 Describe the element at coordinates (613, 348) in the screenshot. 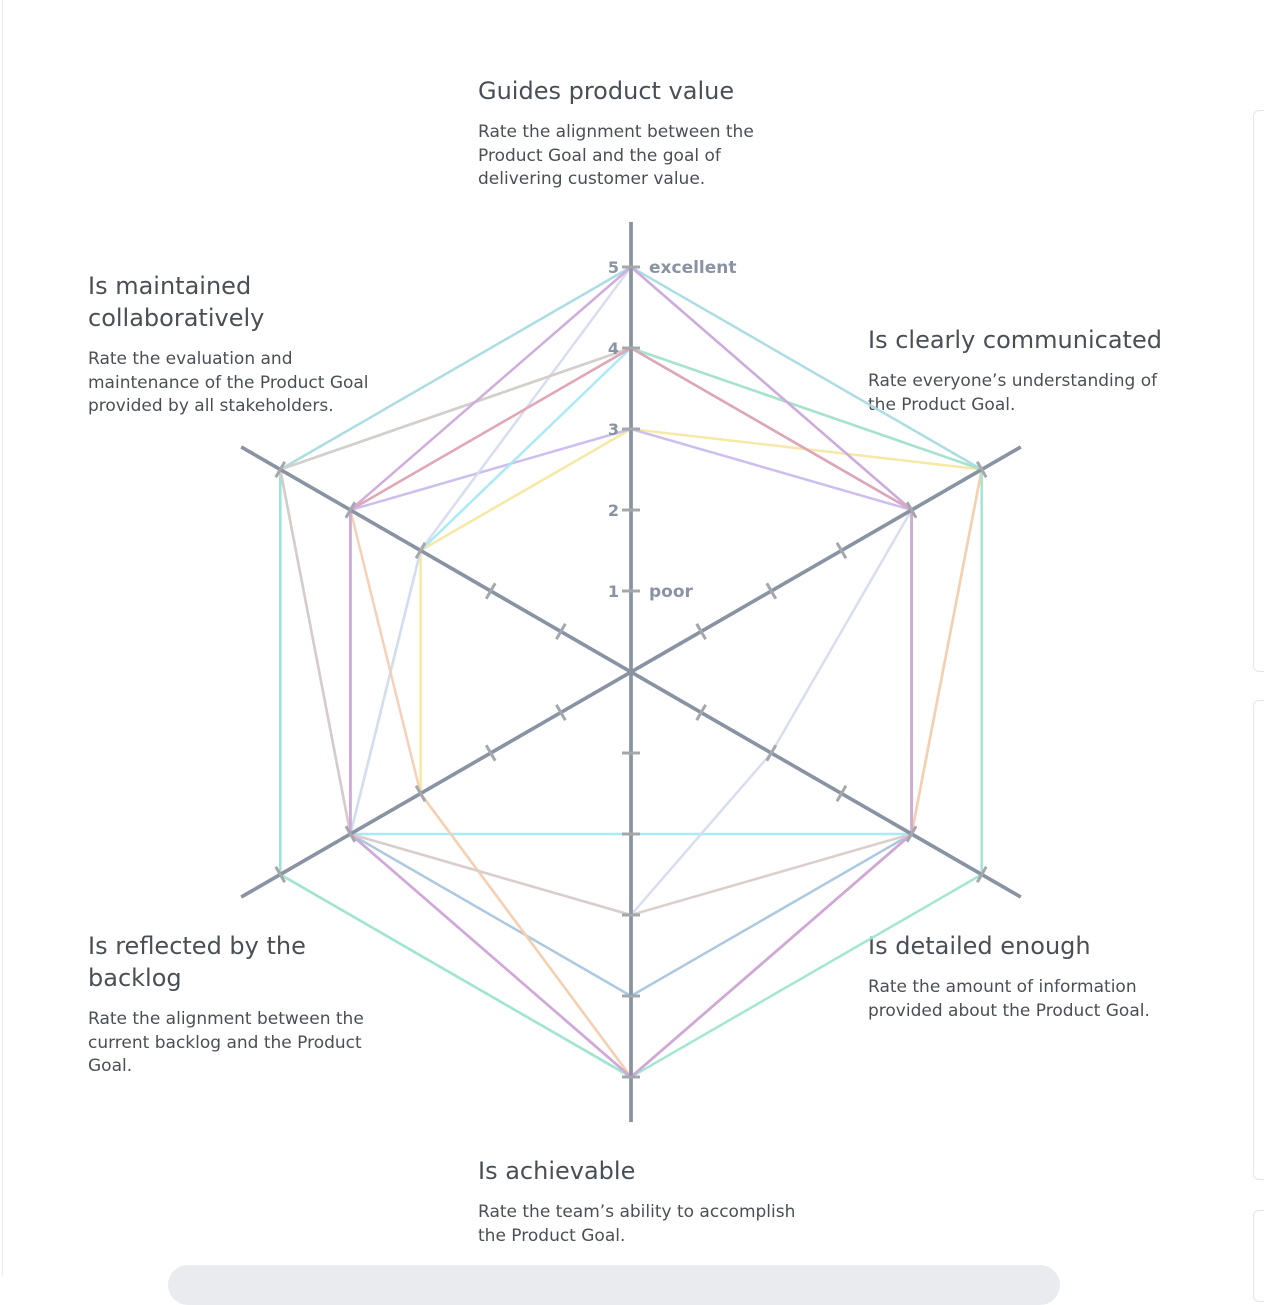

I see `tick-label-4: 4` at that location.